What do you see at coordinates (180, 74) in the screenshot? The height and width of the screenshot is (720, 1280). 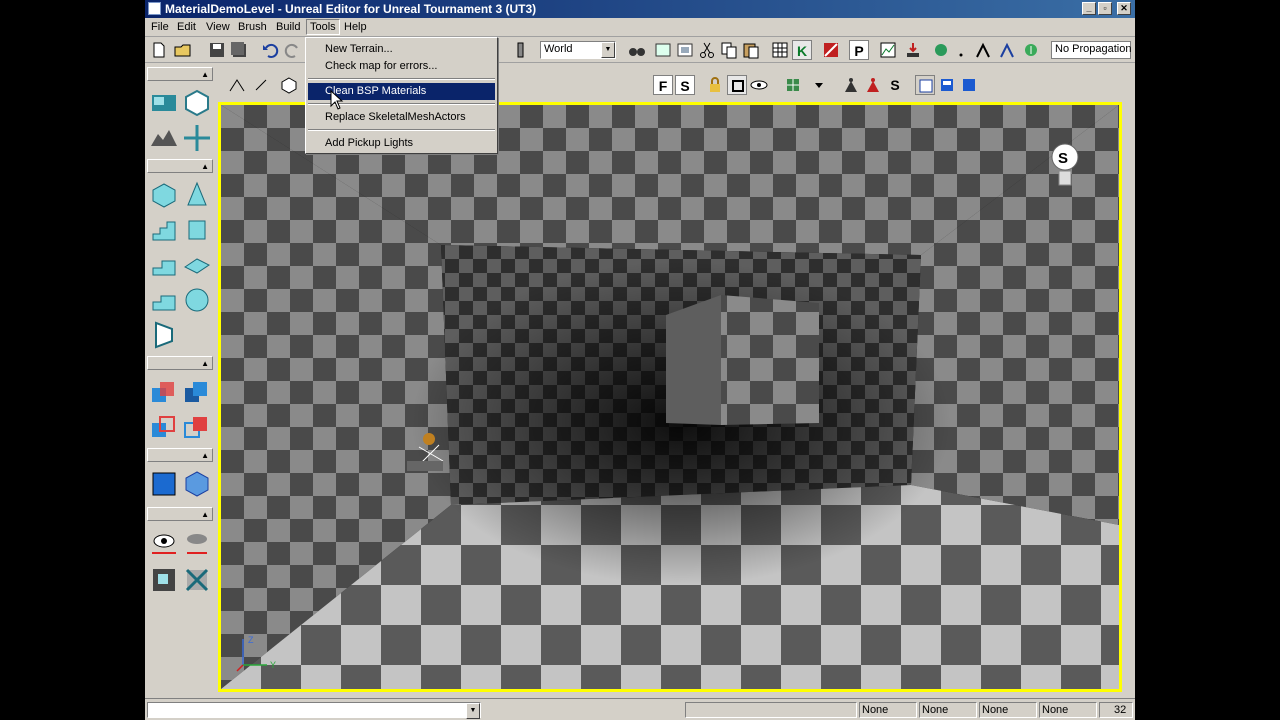 I see `tool-group-header: ▲` at bounding box center [180, 74].